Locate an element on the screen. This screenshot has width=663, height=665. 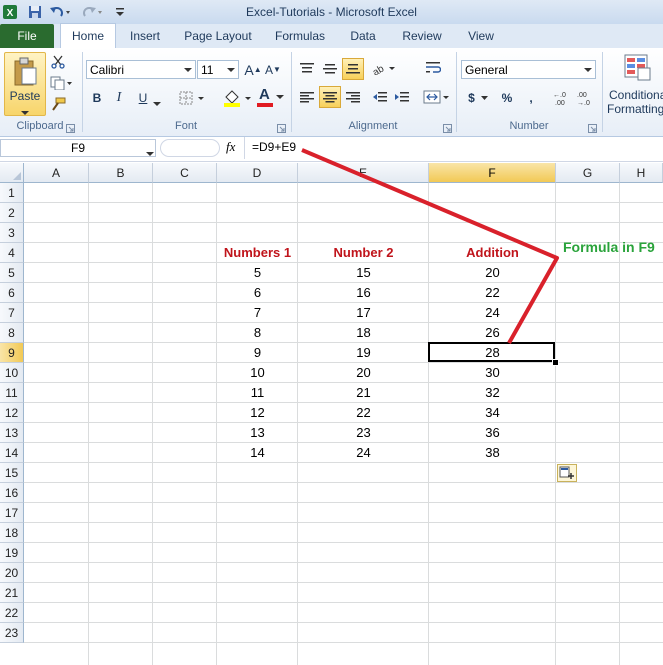
annotation-label: Formula in F9 is located at coordinates (609, 247).